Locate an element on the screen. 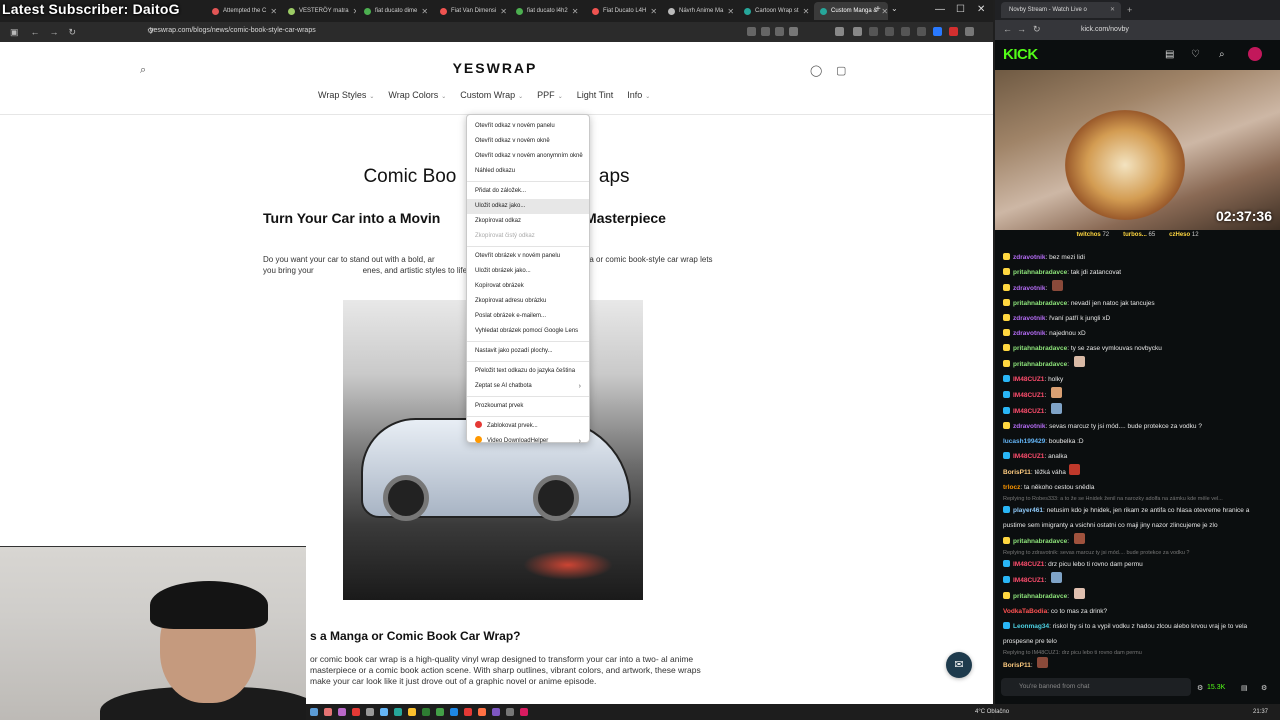 This screenshot has width=1280, height=720. close-window-icon: ✕ is located at coordinates (981, 9).